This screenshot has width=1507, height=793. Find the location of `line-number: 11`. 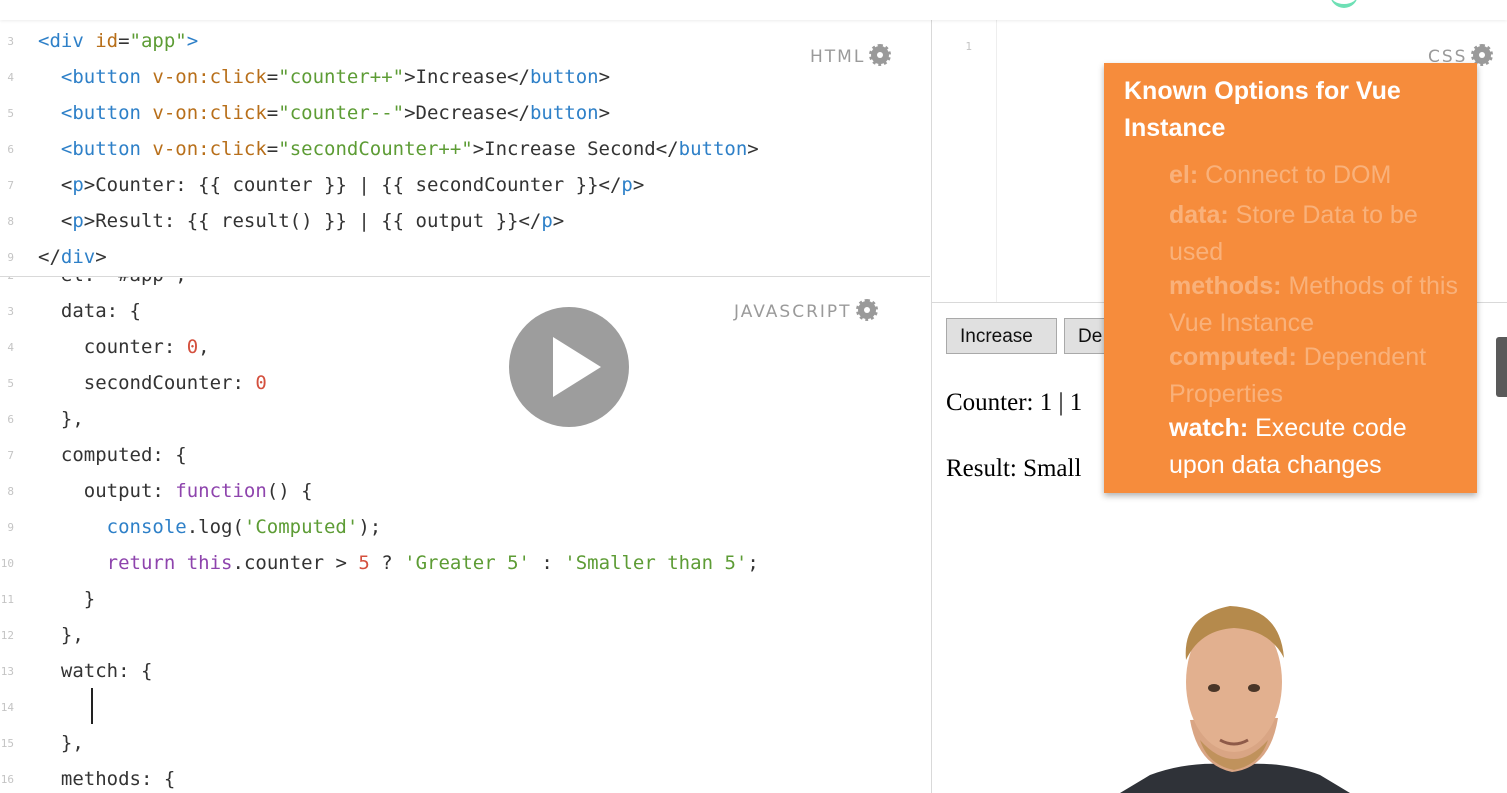

line-number: 11 is located at coordinates (7, 599).